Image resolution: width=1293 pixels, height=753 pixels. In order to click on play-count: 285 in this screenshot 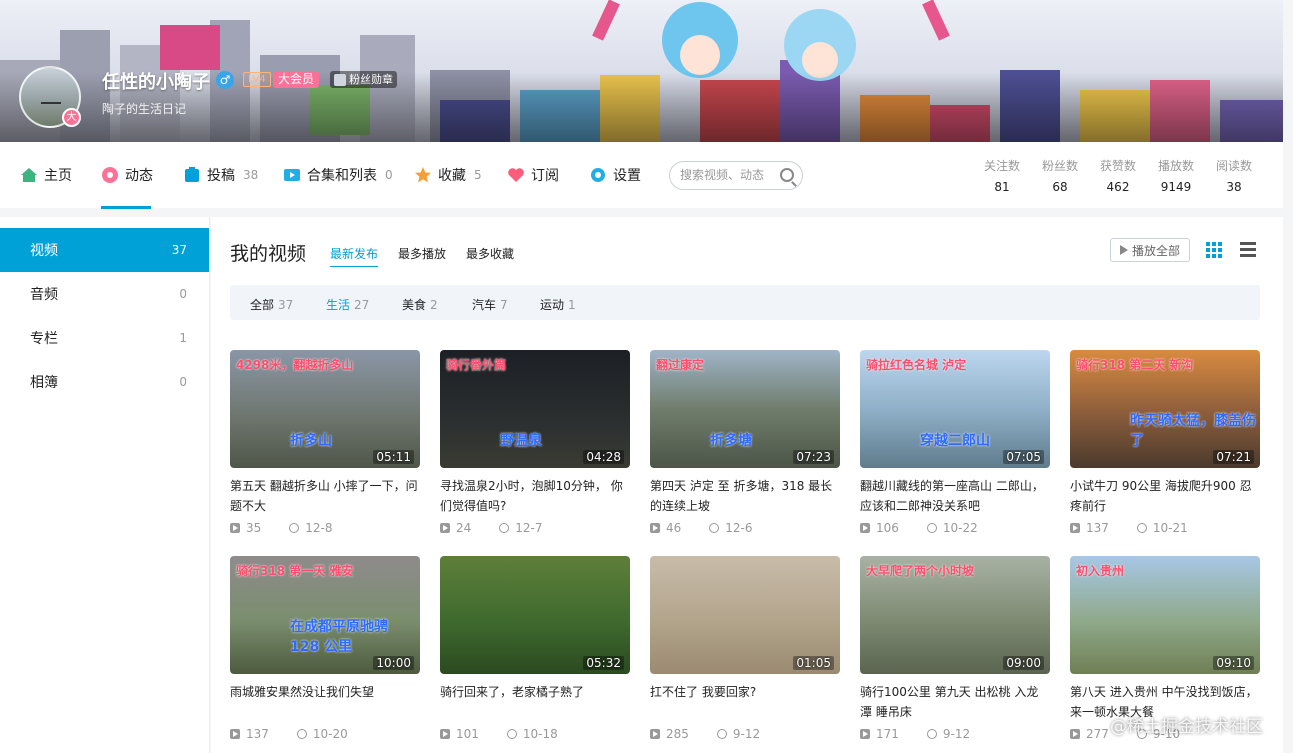, I will do `click(677, 734)`.